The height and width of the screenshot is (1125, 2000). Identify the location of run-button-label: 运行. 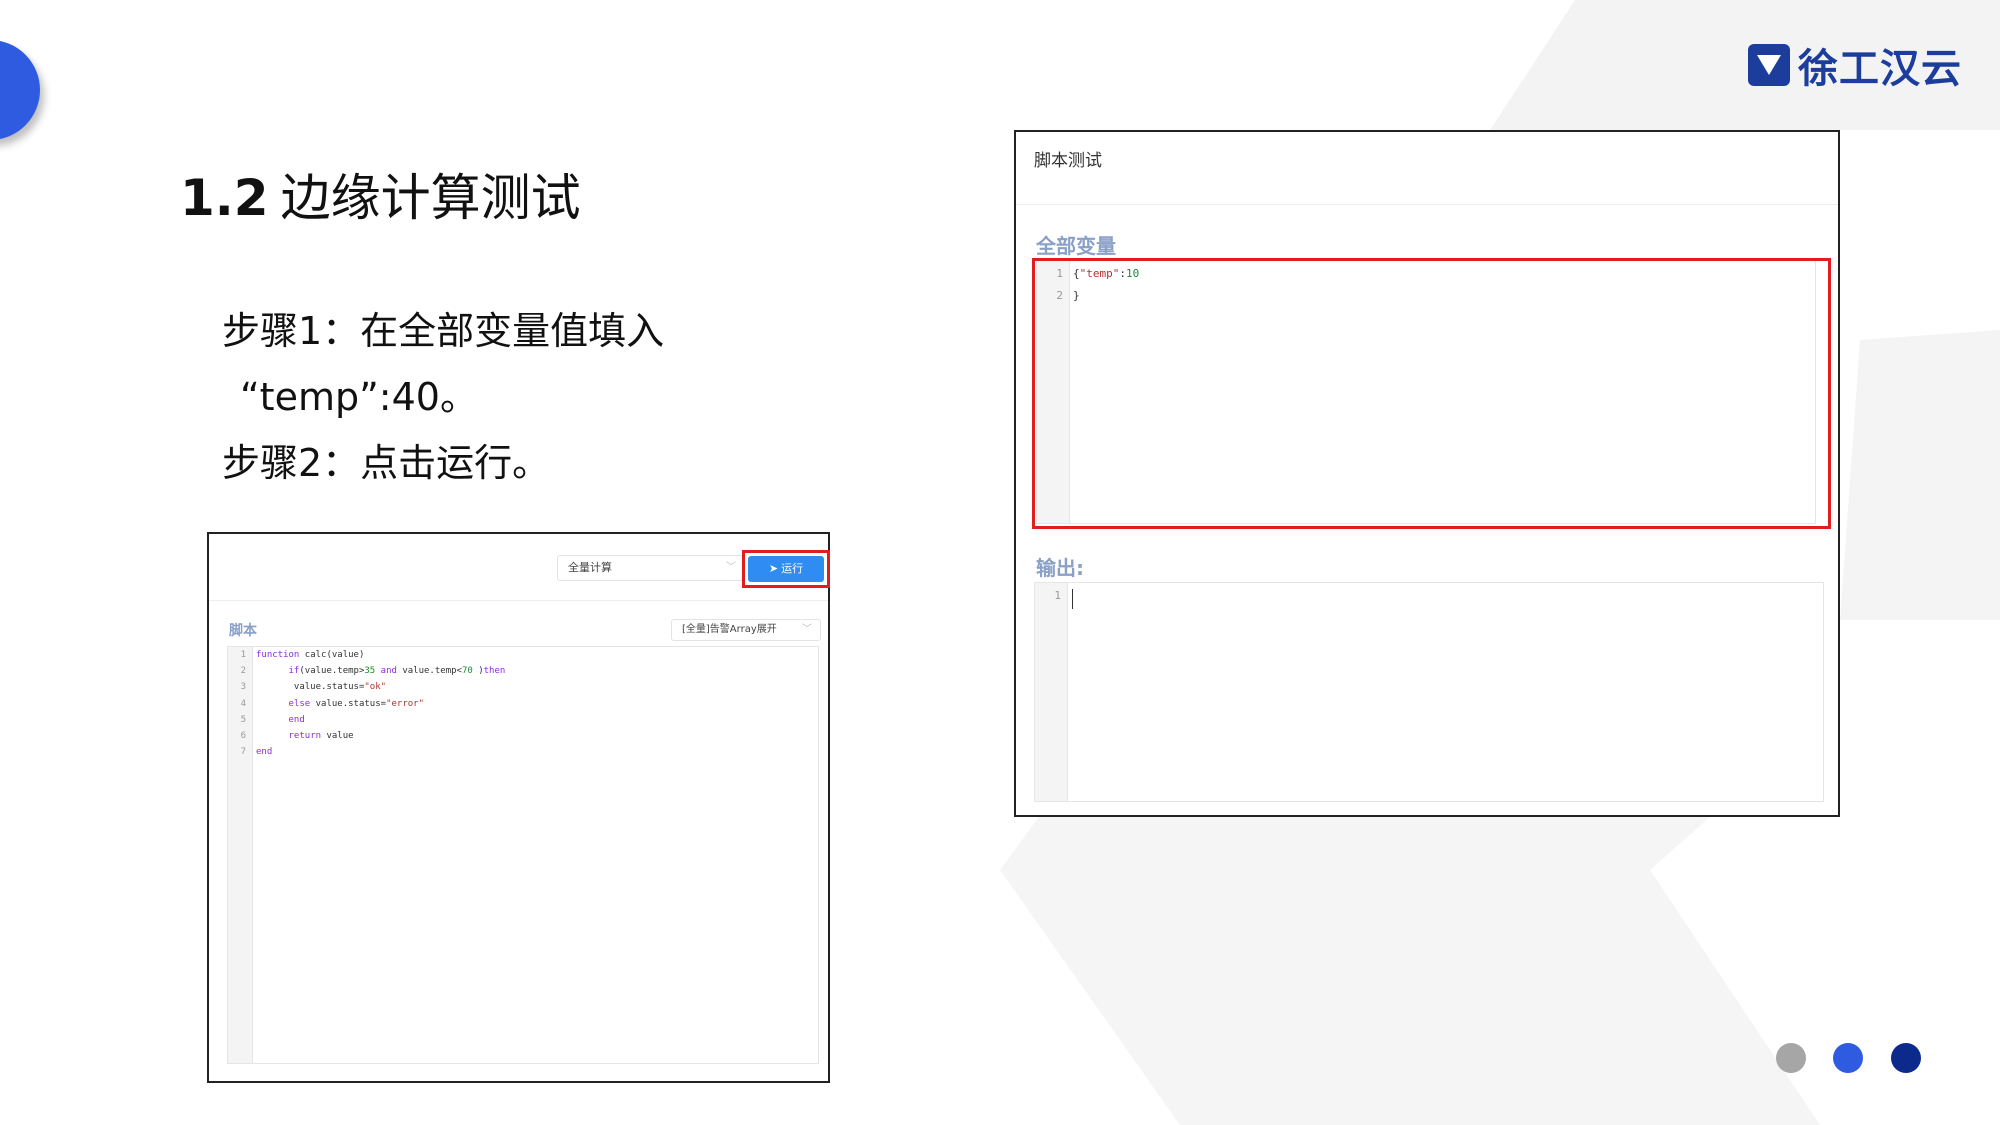
(792, 569).